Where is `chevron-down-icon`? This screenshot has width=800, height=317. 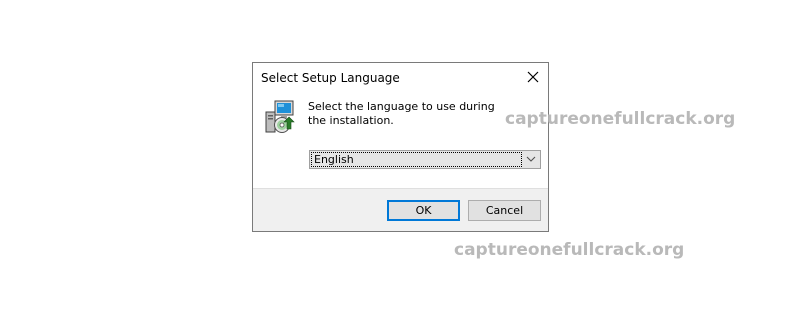
chevron-down-icon is located at coordinates (531, 159).